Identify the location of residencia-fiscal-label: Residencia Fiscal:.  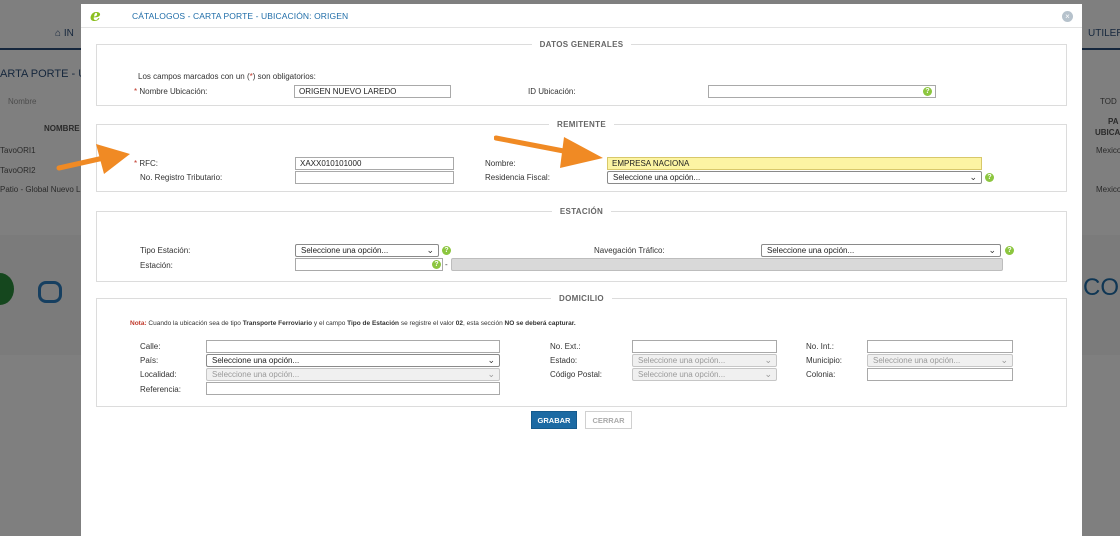
(517, 177).